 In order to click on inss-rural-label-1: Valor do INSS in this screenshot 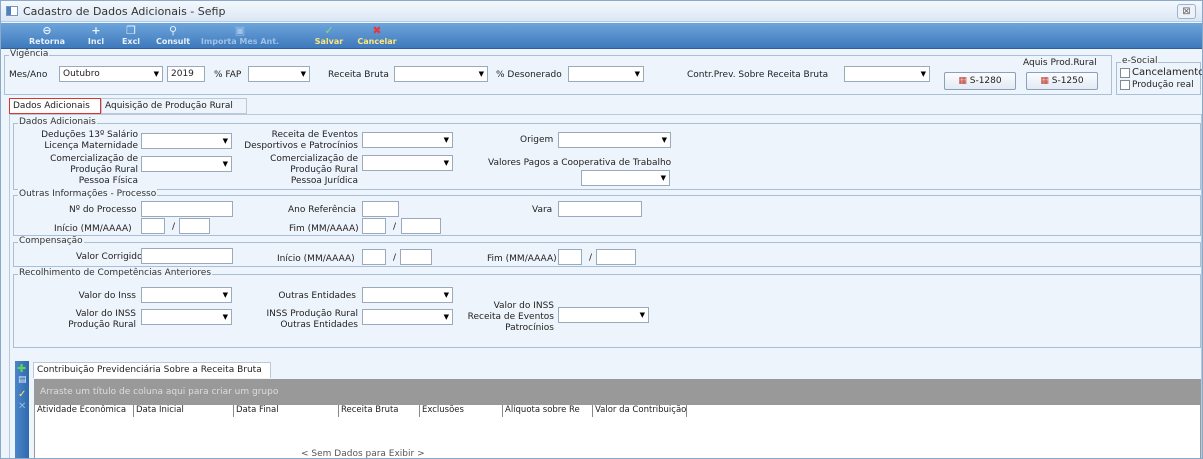, I will do `click(105, 314)`.